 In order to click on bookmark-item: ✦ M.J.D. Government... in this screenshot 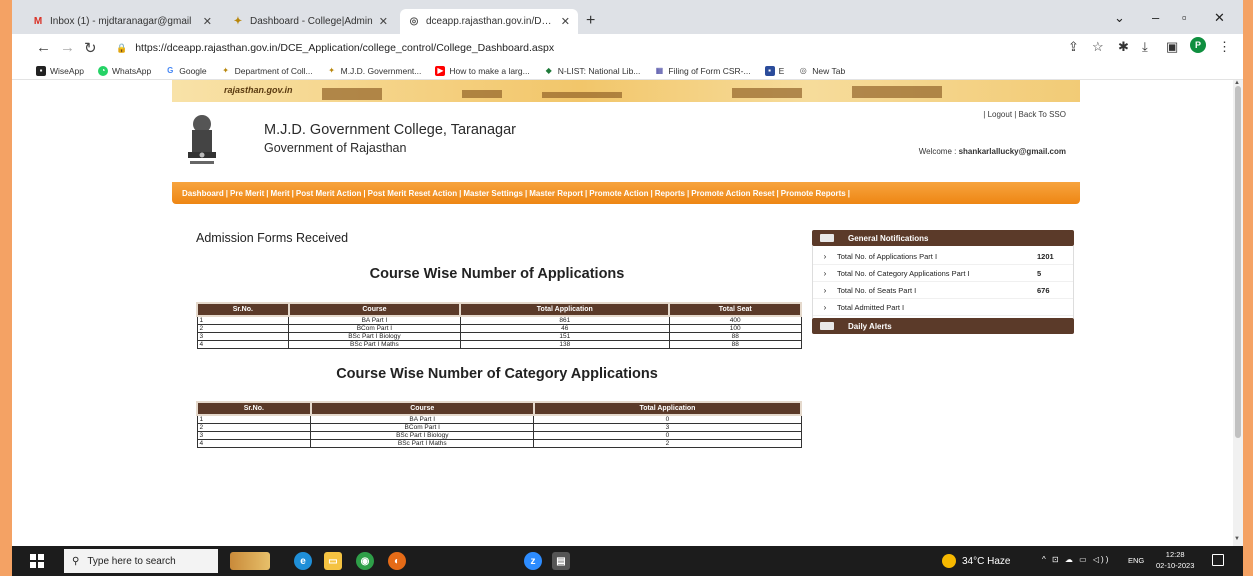, I will do `click(374, 70)`.